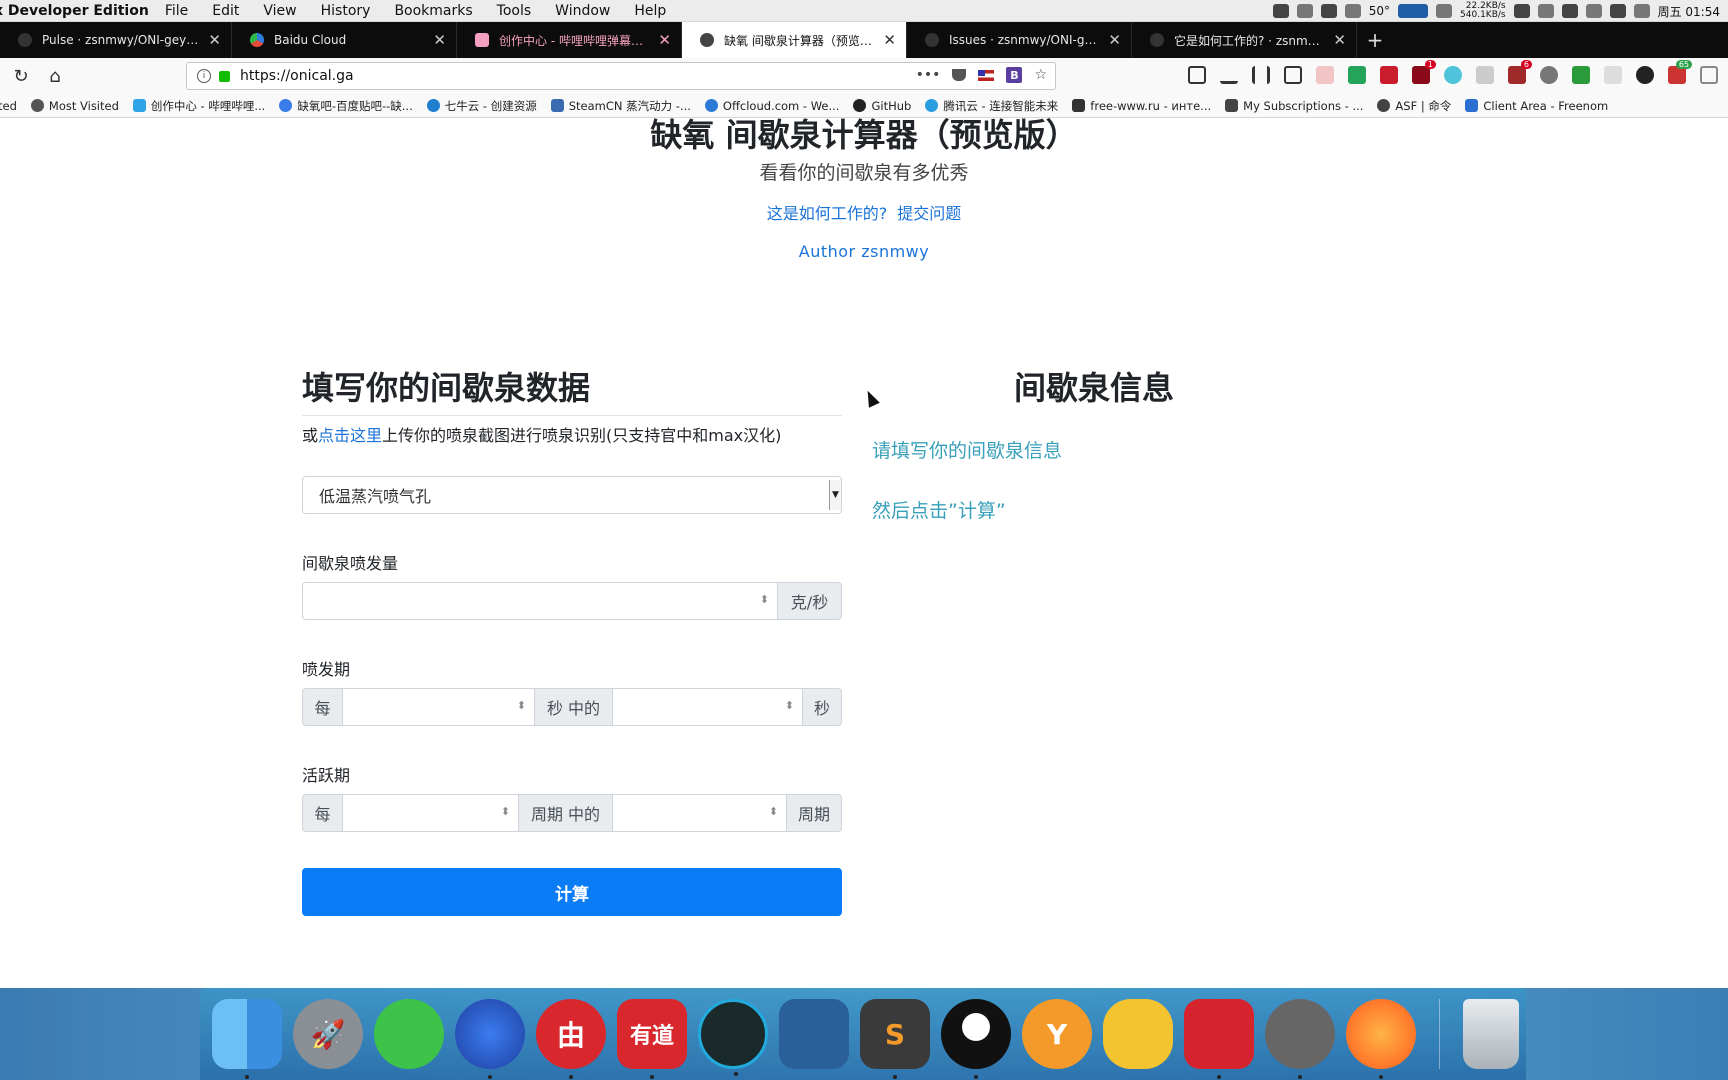 Image resolution: width=1728 pixels, height=1080 pixels. What do you see at coordinates (1375, 40) in the screenshot?
I see `new-tab-button: +` at bounding box center [1375, 40].